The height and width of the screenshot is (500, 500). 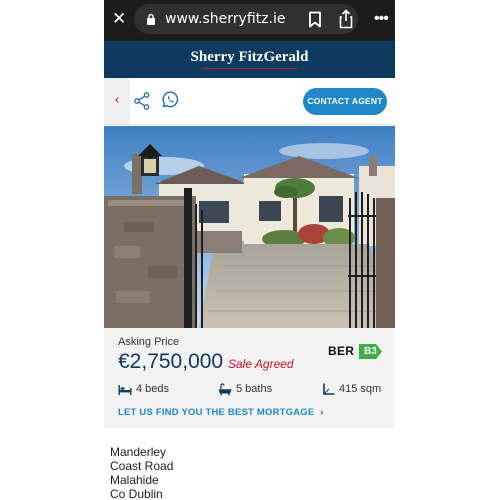 What do you see at coordinates (117, 101) in the screenshot?
I see `back-button: ‹` at bounding box center [117, 101].